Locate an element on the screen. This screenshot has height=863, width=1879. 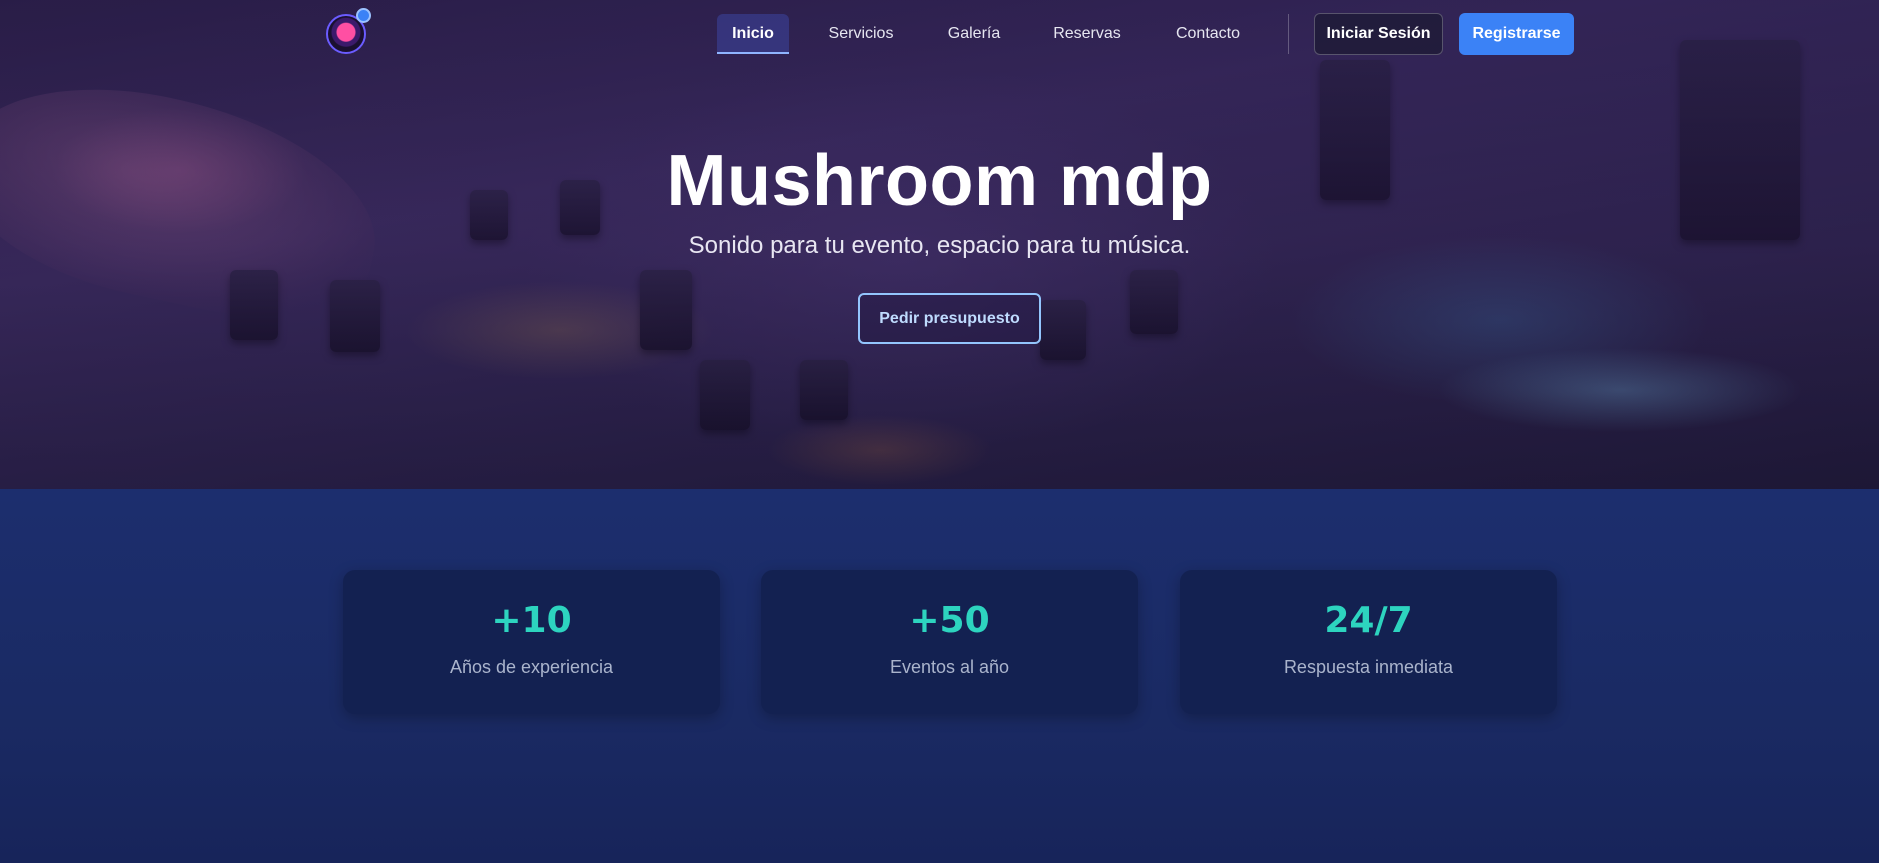
nav-link-inicio: Inicio is located at coordinates (753, 34).